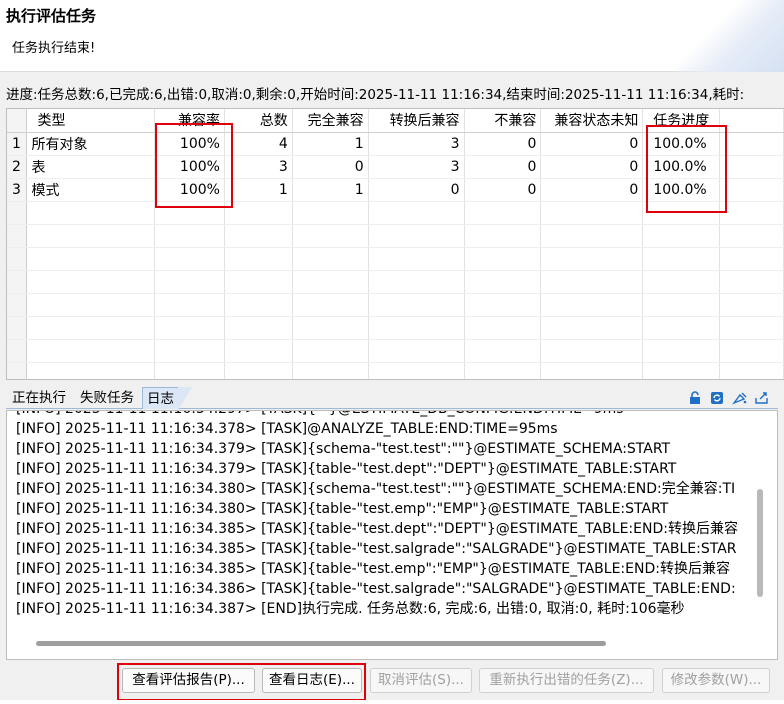  What do you see at coordinates (258, 121) in the screenshot?
I see `column-header: 总数` at bounding box center [258, 121].